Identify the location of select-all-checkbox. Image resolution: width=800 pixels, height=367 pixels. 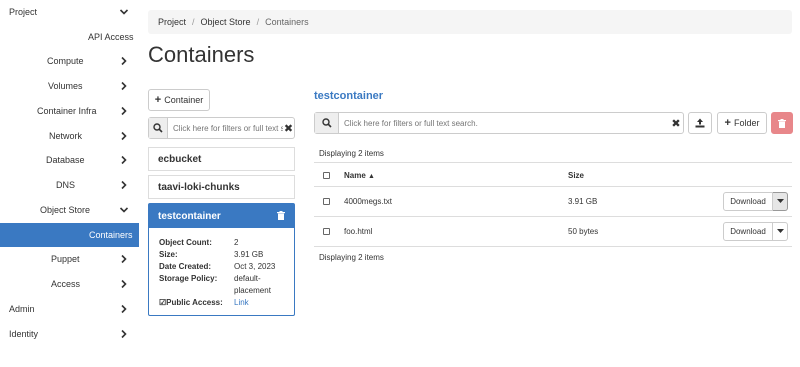
(326, 175).